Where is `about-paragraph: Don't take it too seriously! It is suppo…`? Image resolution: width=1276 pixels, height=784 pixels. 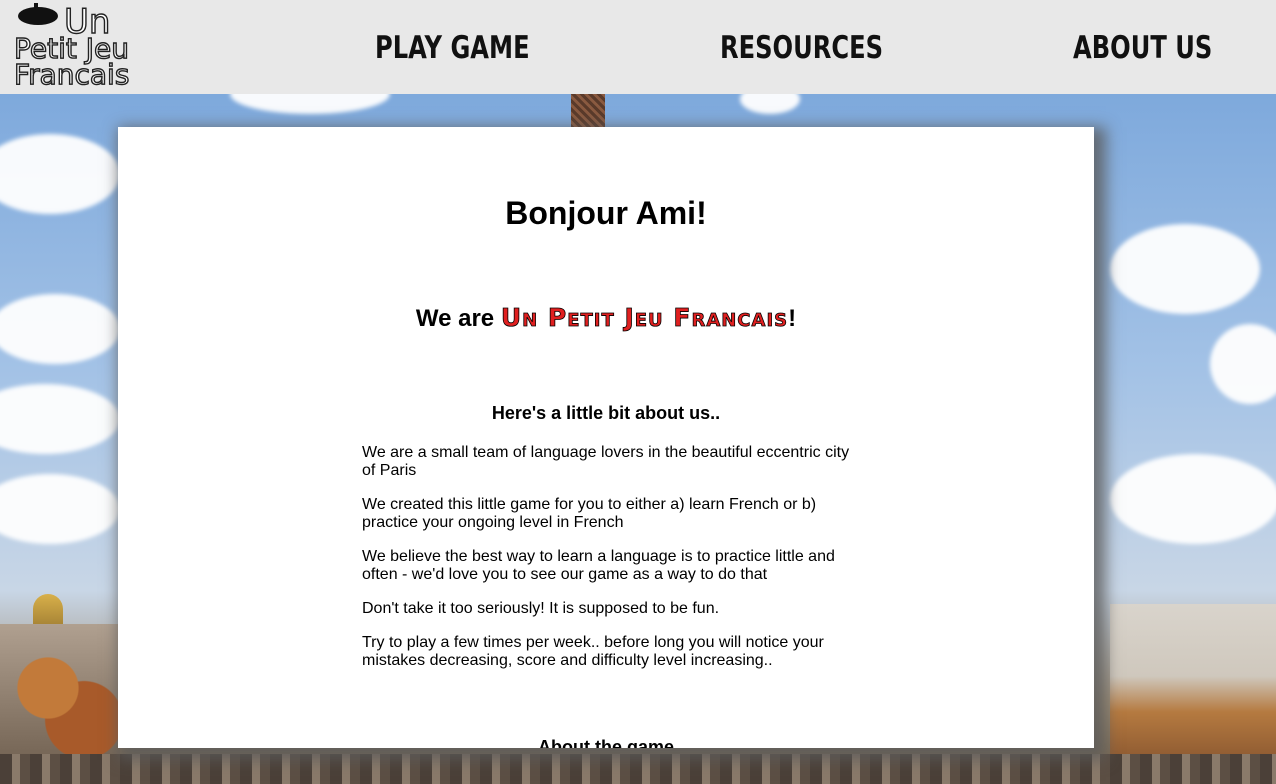
about-paragraph: Don't take it too seriously! It is suppo… is located at coordinates (541, 608).